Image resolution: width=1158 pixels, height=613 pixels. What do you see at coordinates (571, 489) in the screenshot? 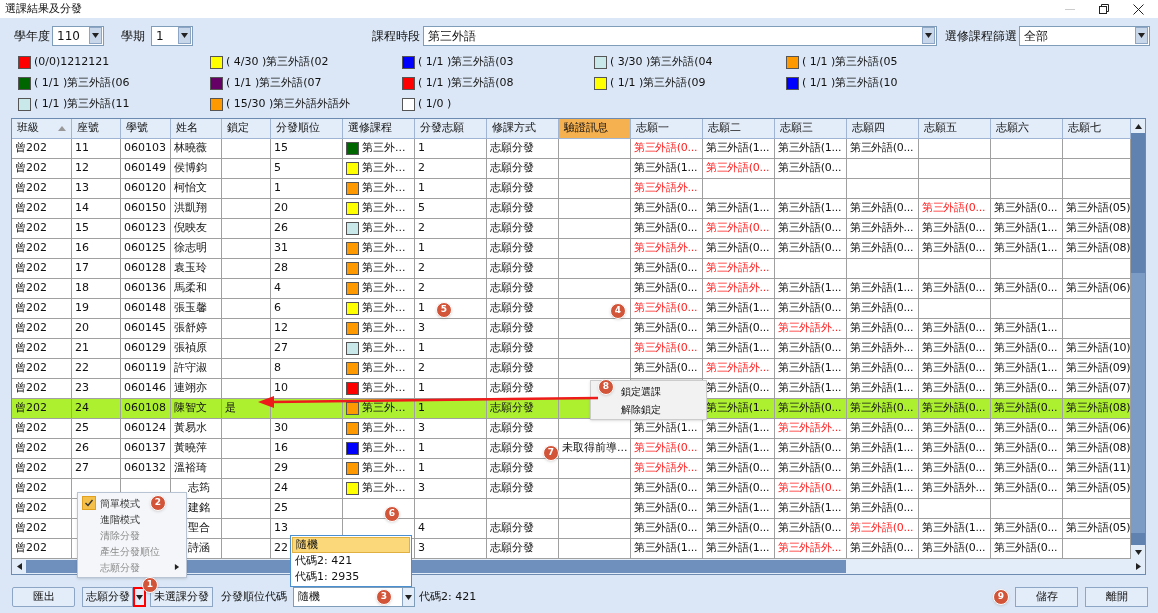
I see `table-row: 曾202 志筠 24 第三外... 3 志願分發 第三外語(0... 第三外語(0... 第三外語(0... 第三外語(1... 第三外語外... 第三外語(0... 第三外語(05)` at bounding box center [571, 489].